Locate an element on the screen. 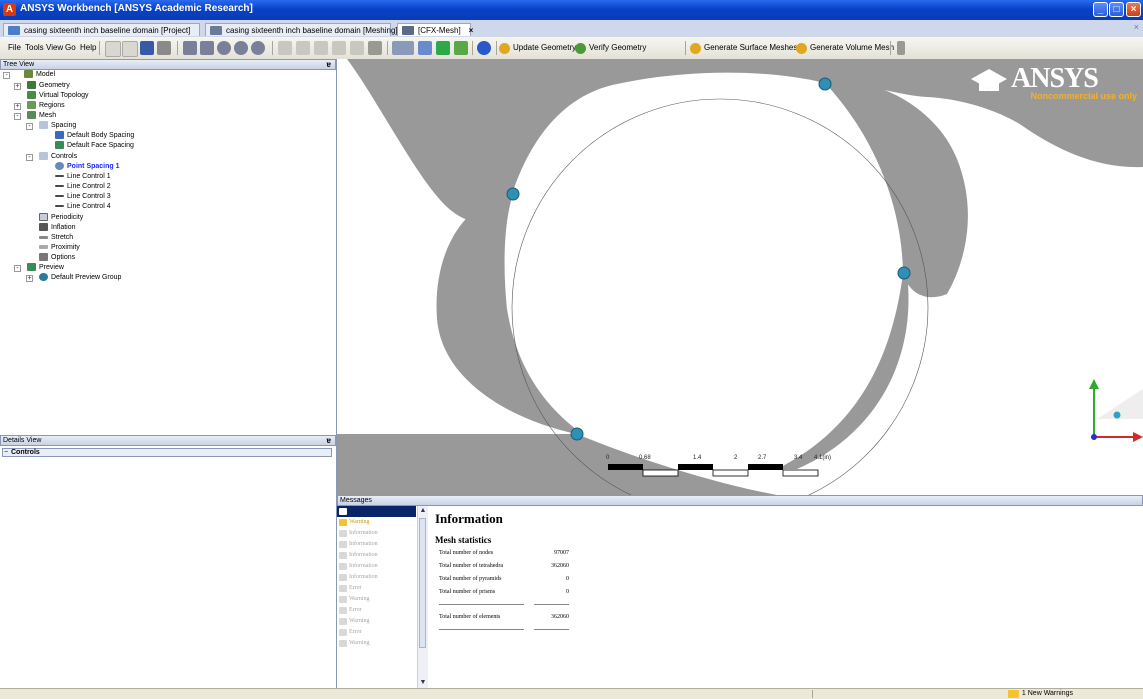 The width and height of the screenshot is (1143, 699). scroll-thumb is located at coordinates (422, 583).